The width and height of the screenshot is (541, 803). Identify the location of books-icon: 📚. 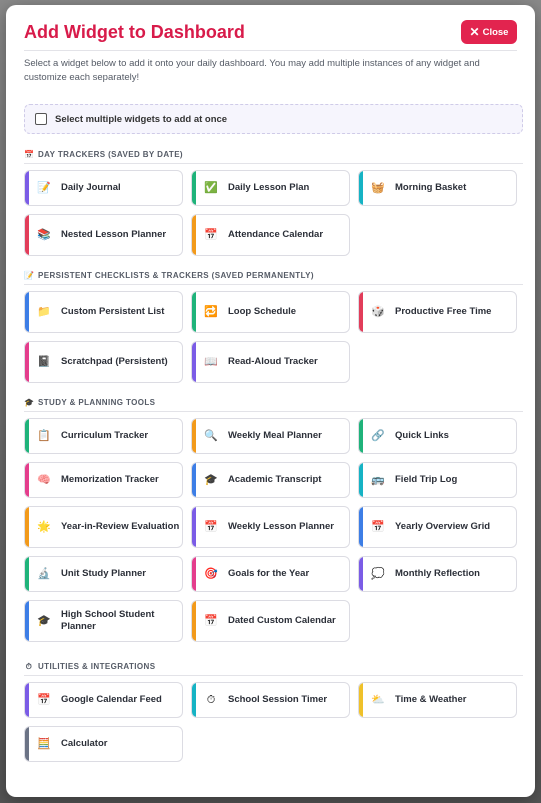
(44, 235).